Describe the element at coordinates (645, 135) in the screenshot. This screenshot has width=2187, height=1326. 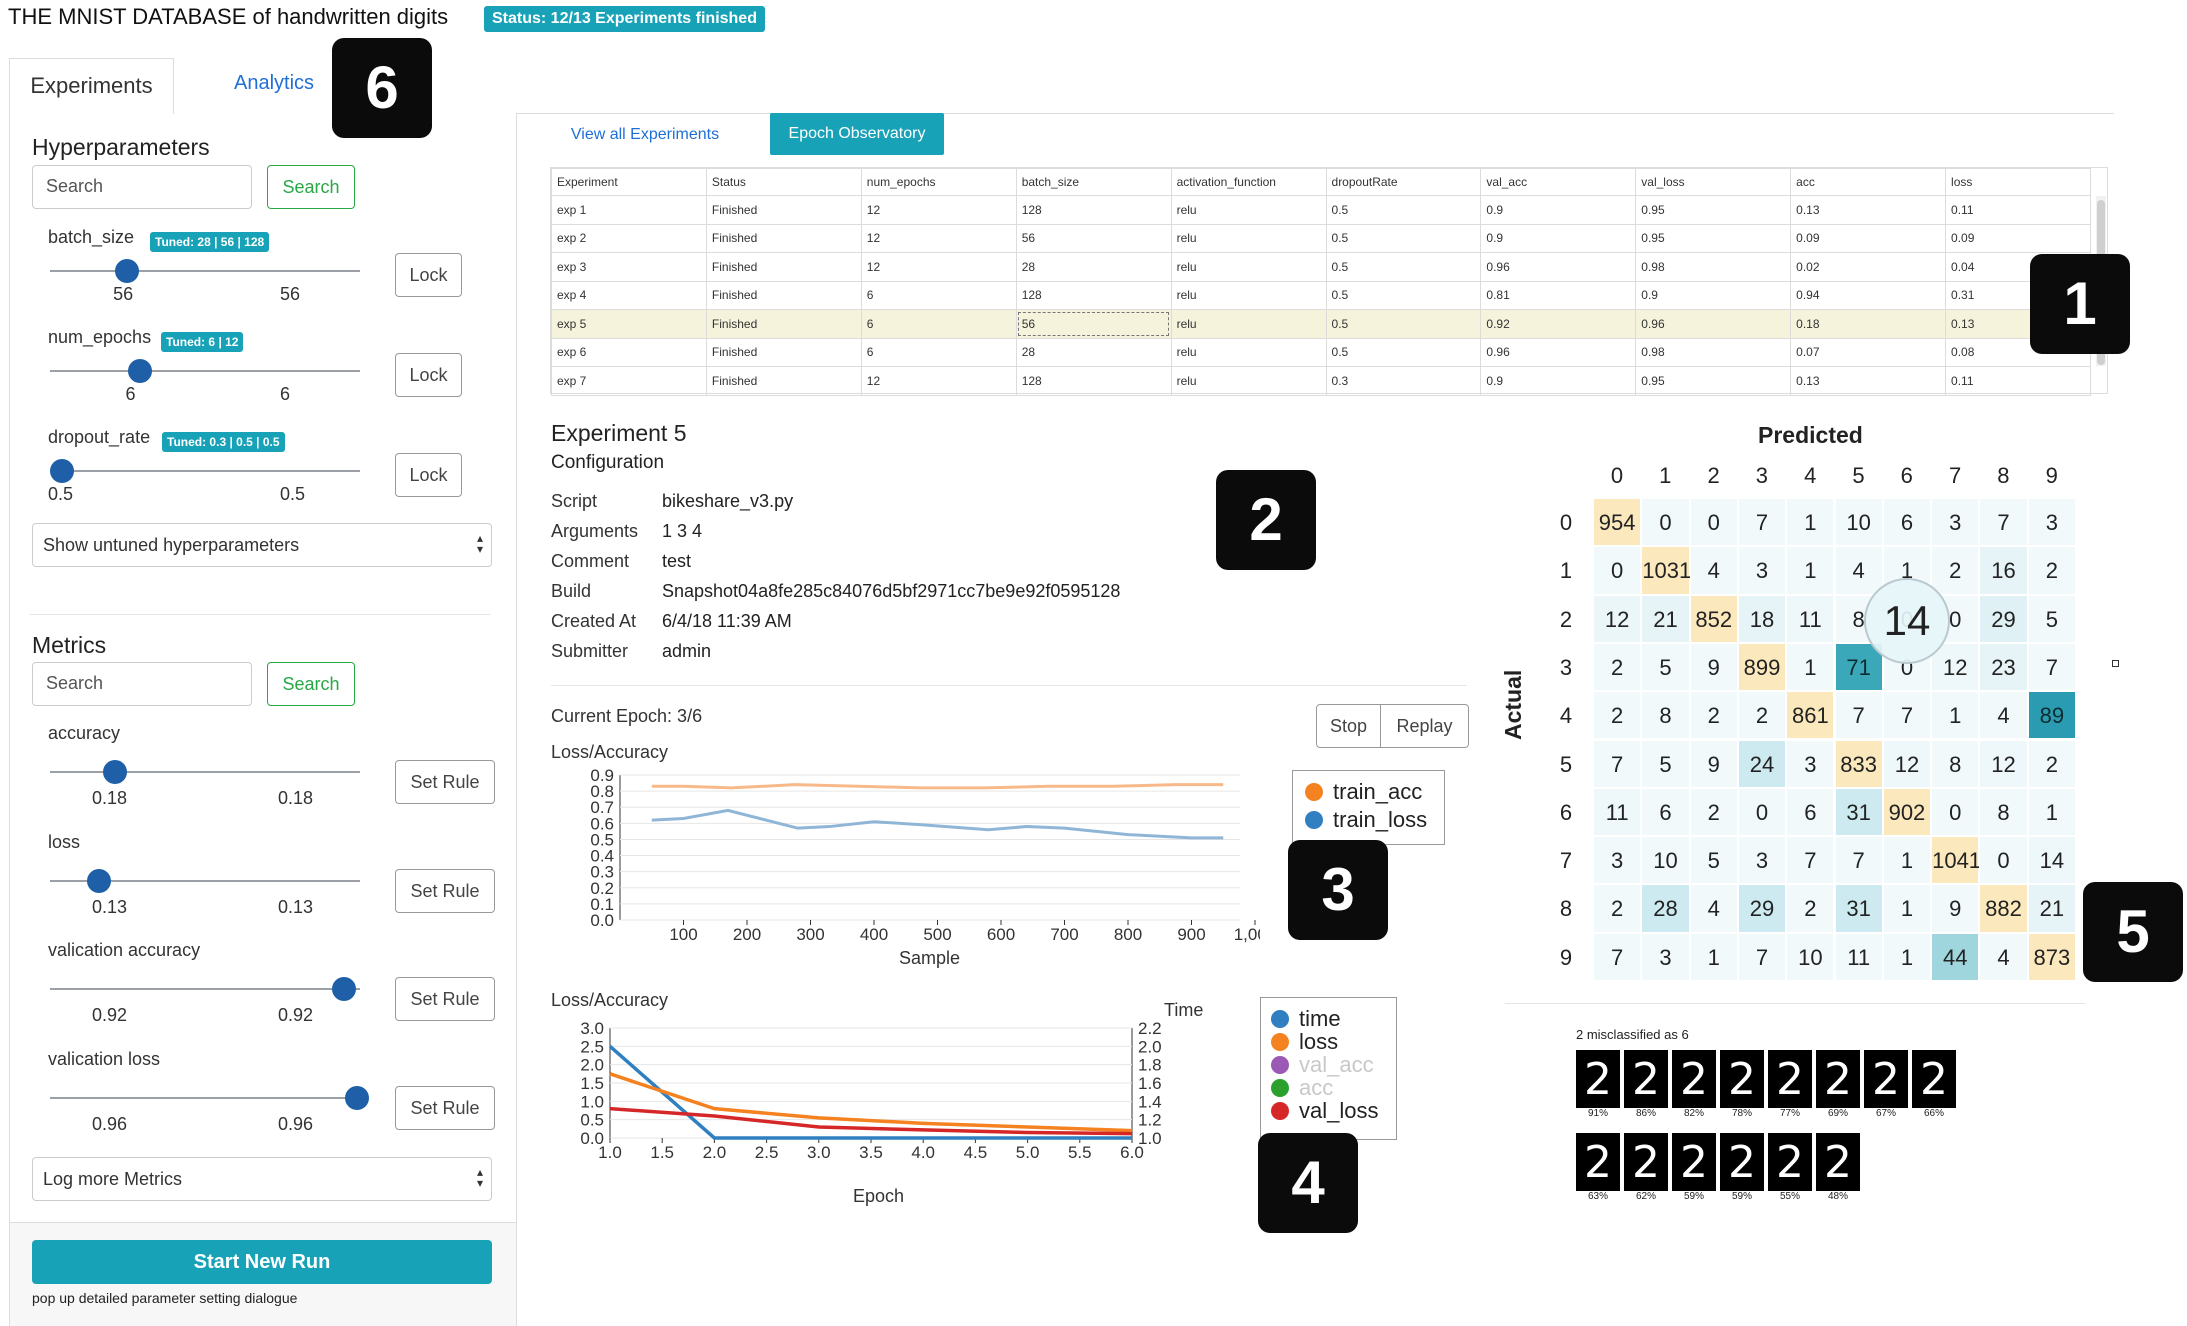
I see `view-all-experiments-button: View all Experiments` at that location.